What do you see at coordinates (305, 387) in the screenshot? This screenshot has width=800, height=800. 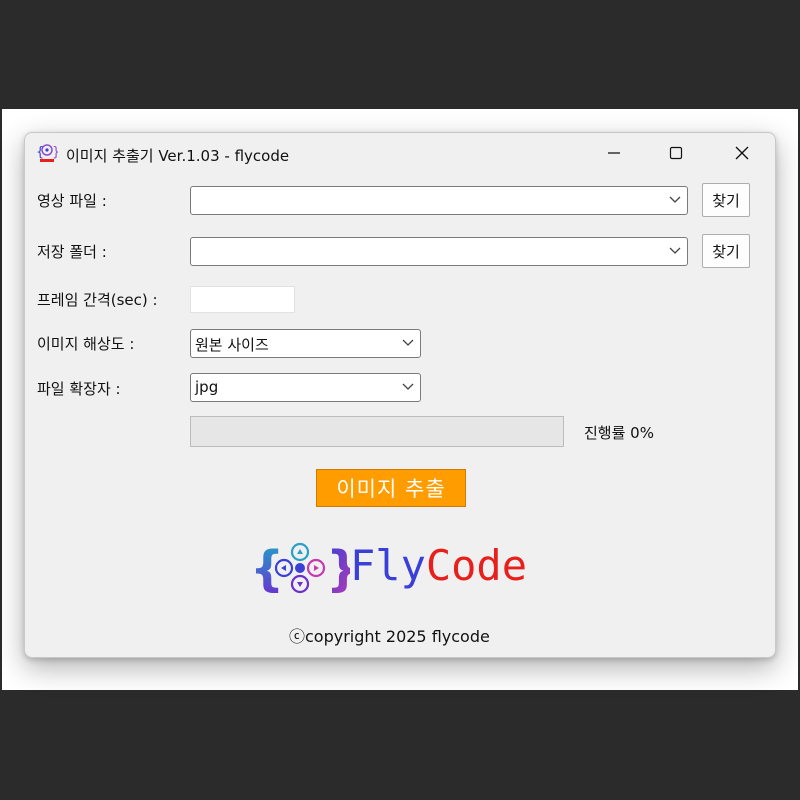 I see `extension-select: jpg` at bounding box center [305, 387].